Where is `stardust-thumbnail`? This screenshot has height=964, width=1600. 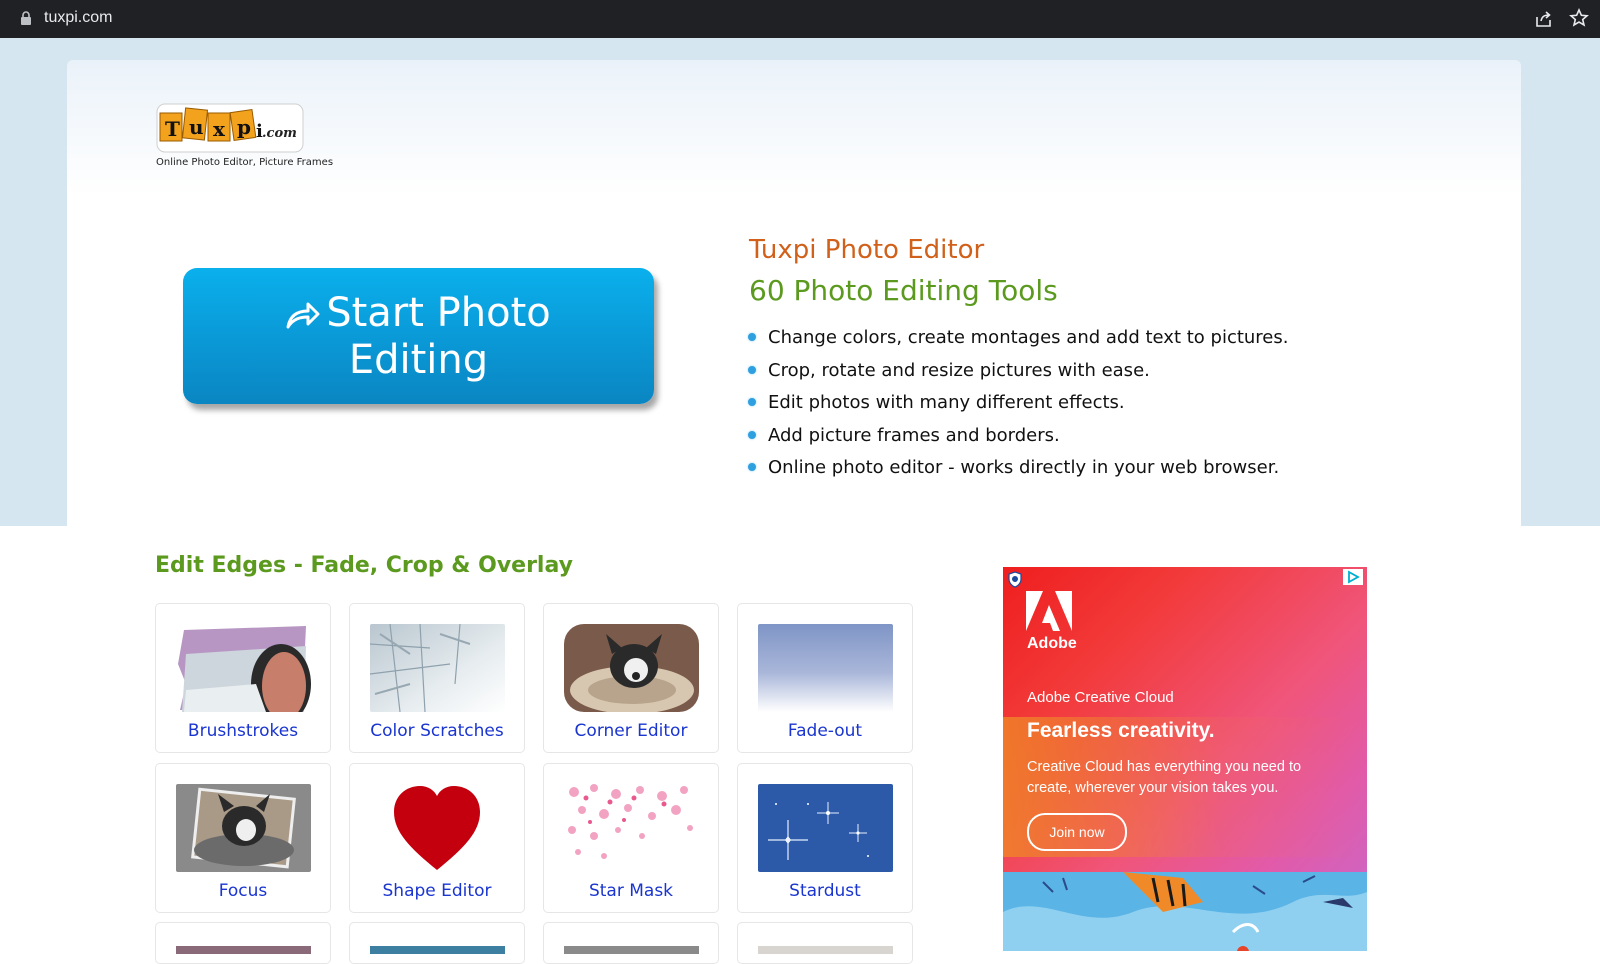 stardust-thumbnail is located at coordinates (825, 828).